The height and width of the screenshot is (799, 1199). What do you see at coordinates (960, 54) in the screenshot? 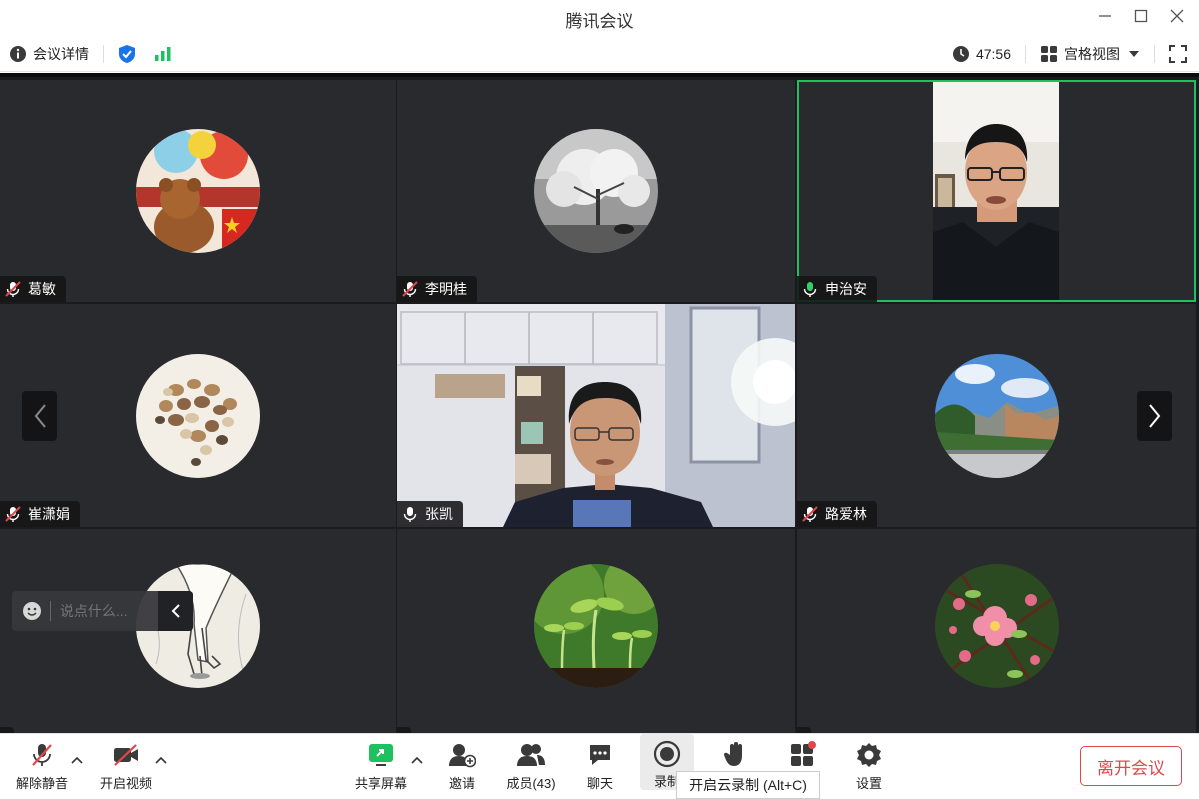
I see `clock-icon` at bounding box center [960, 54].